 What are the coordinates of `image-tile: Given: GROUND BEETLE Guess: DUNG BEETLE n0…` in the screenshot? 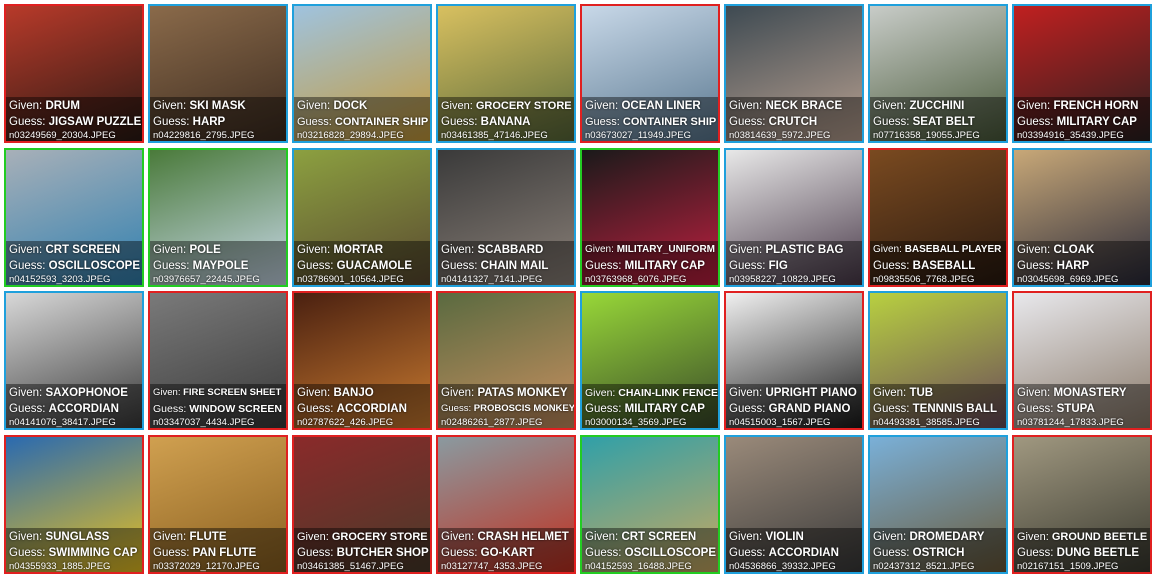 It's located at (1082, 504).